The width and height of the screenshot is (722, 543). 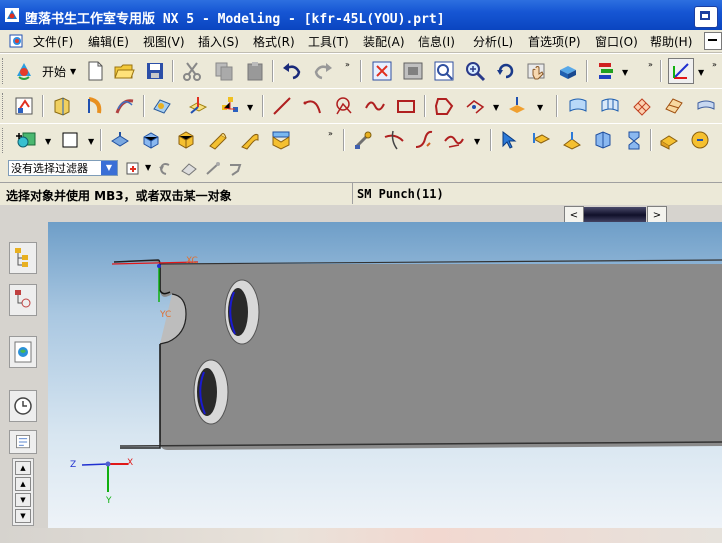 I want to click on bend-icon, so click(x=250, y=140).